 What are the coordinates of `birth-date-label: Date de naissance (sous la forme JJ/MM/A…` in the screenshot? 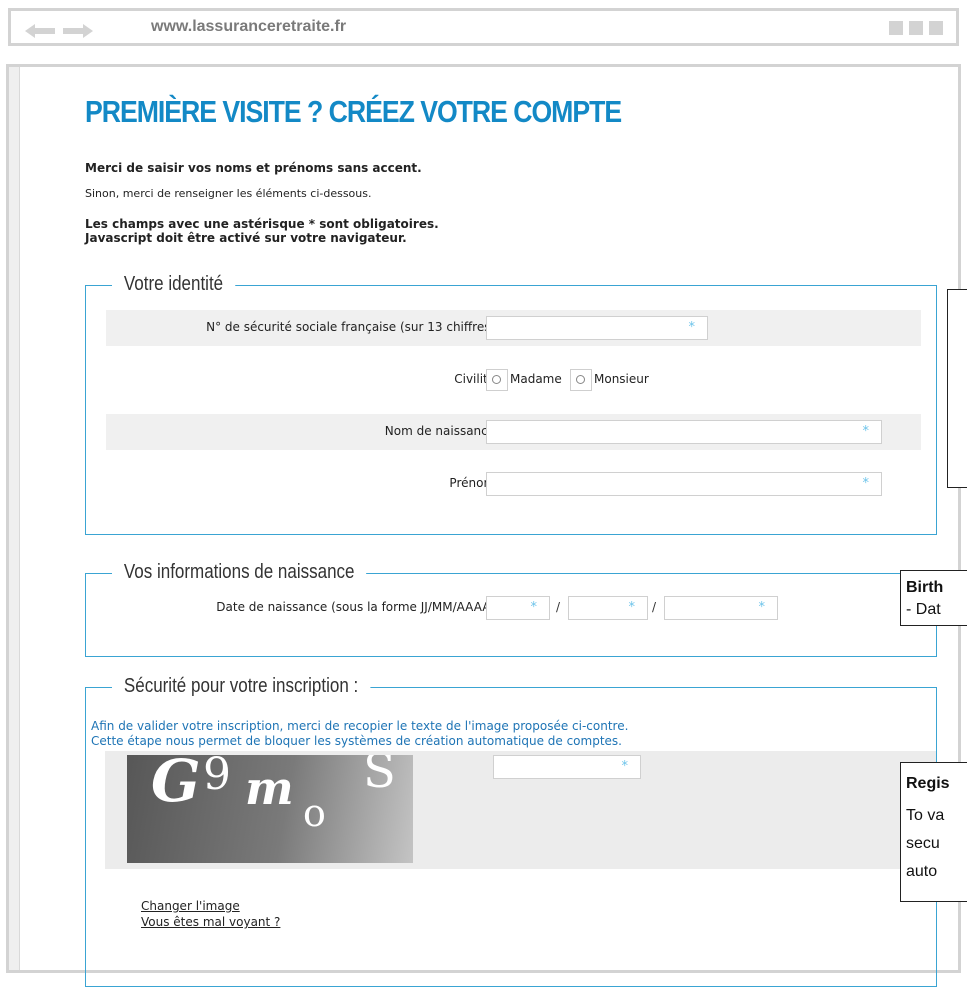 It's located at (359, 607).